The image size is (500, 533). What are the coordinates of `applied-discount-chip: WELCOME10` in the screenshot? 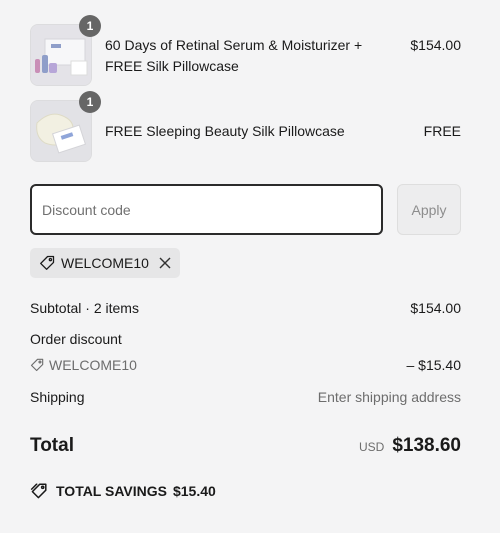 It's located at (105, 263).